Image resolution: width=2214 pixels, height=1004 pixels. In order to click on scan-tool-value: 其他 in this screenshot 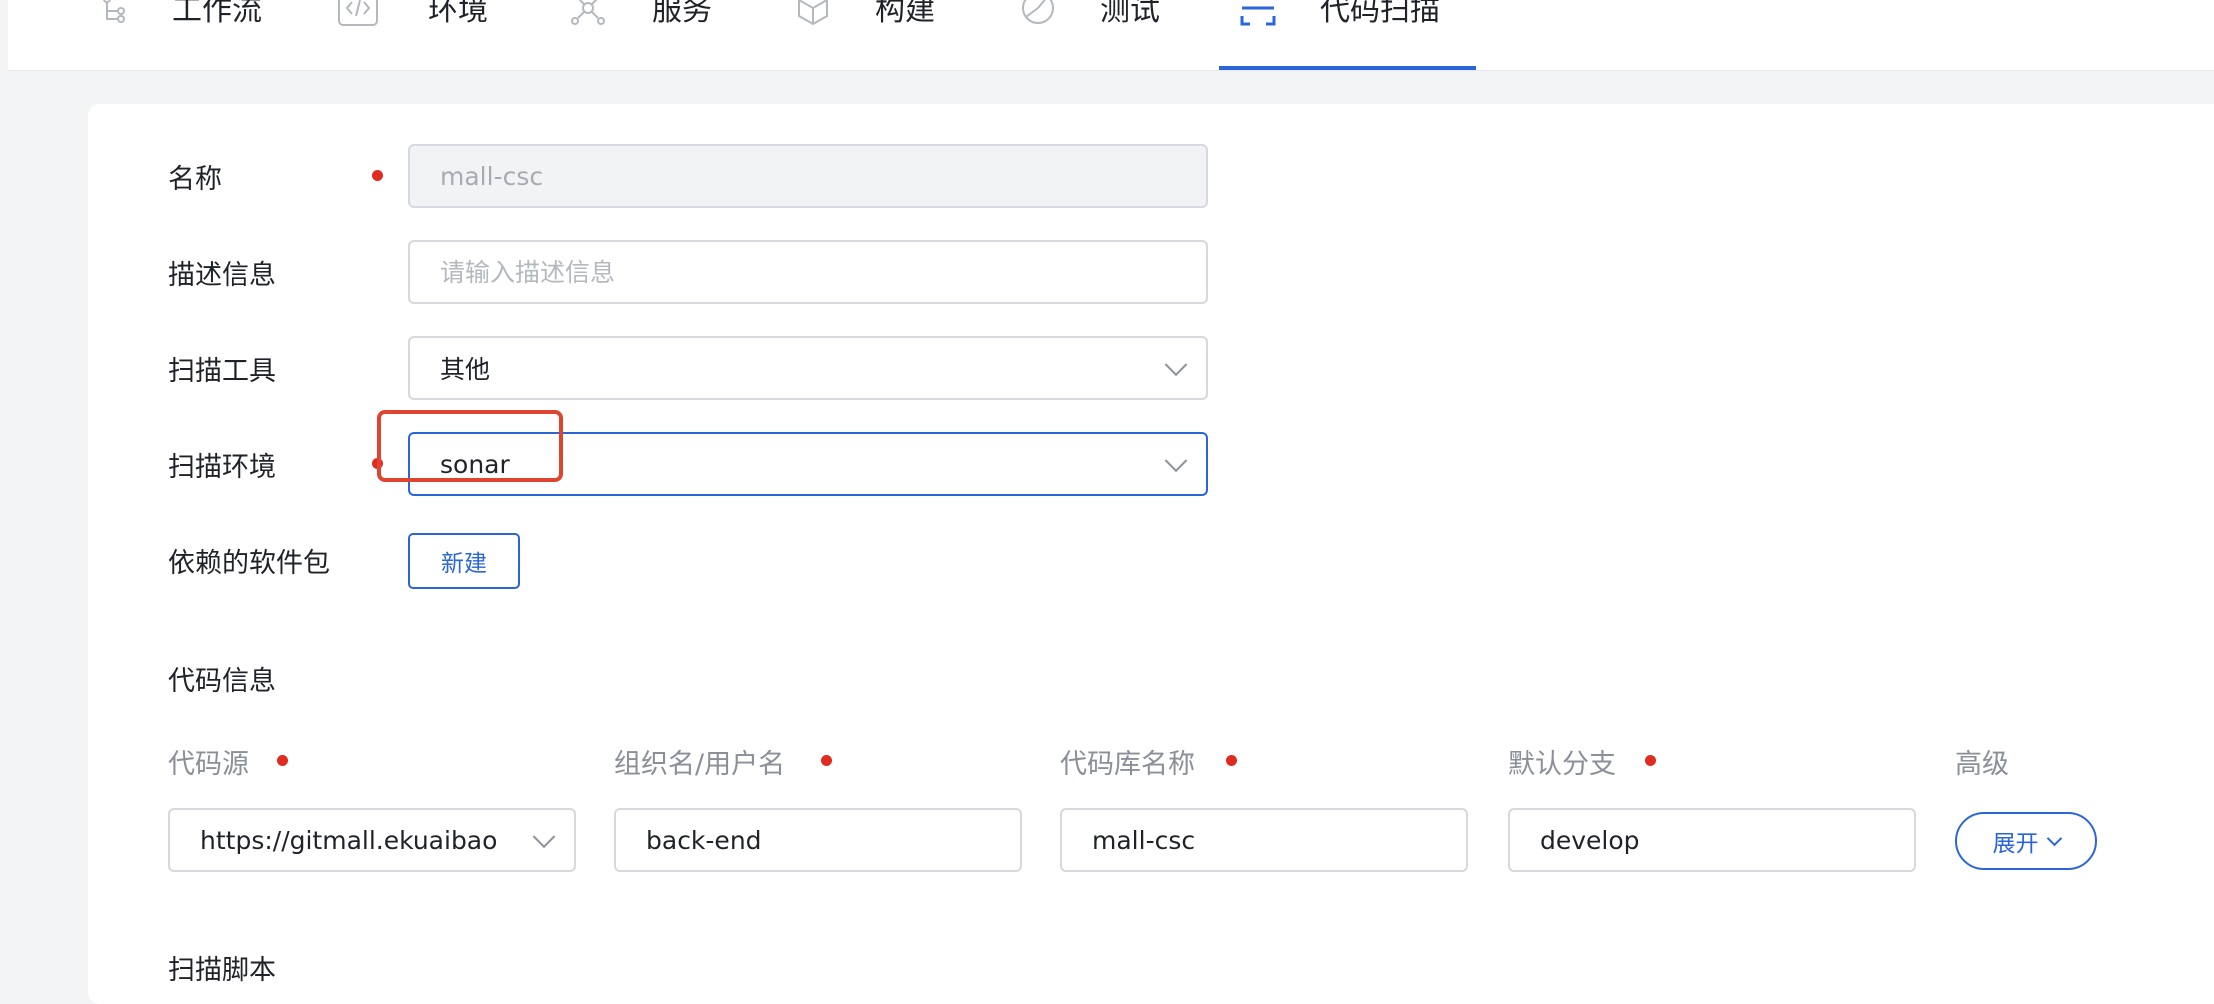, I will do `click(465, 369)`.